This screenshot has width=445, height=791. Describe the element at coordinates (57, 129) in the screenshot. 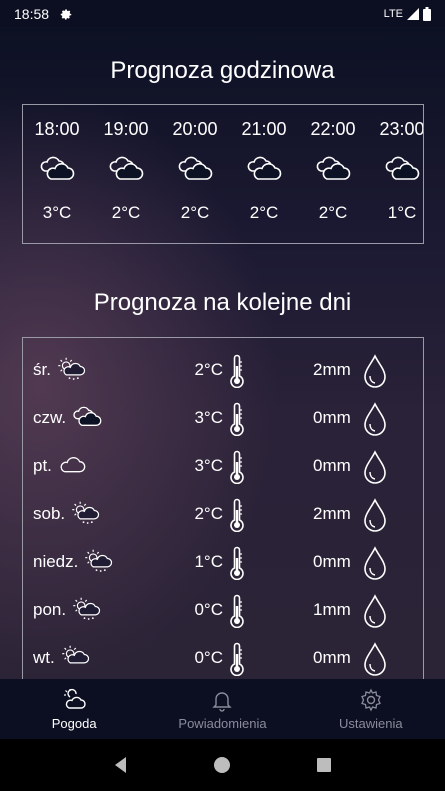

I see `hourly-time: 18:00` at that location.